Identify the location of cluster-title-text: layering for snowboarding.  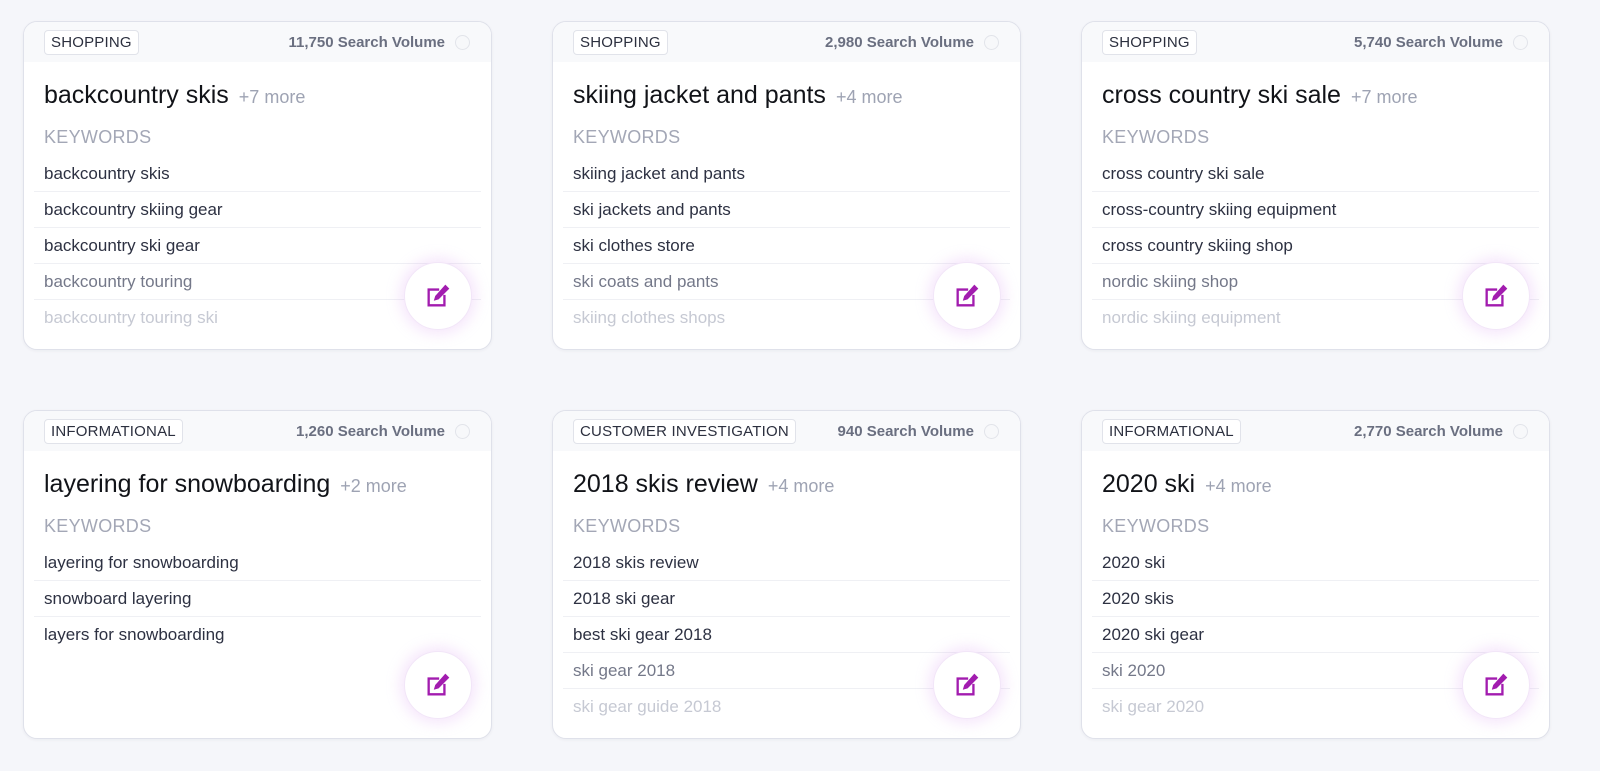
(187, 484).